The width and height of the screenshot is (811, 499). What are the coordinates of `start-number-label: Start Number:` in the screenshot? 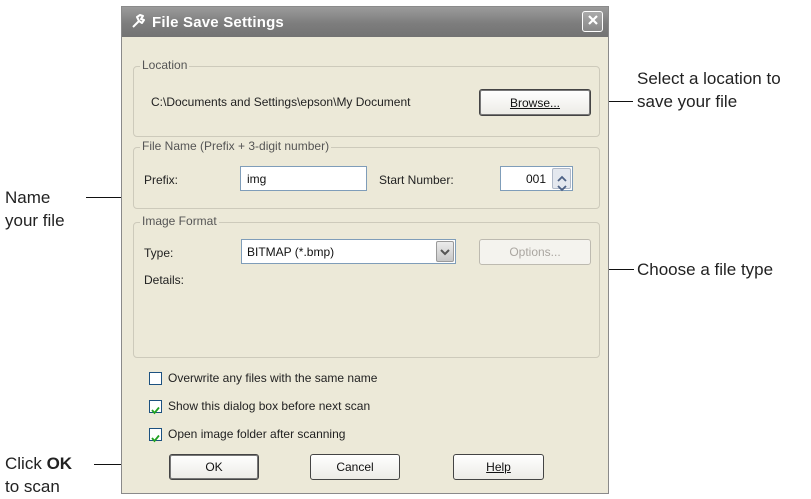 It's located at (416, 180).